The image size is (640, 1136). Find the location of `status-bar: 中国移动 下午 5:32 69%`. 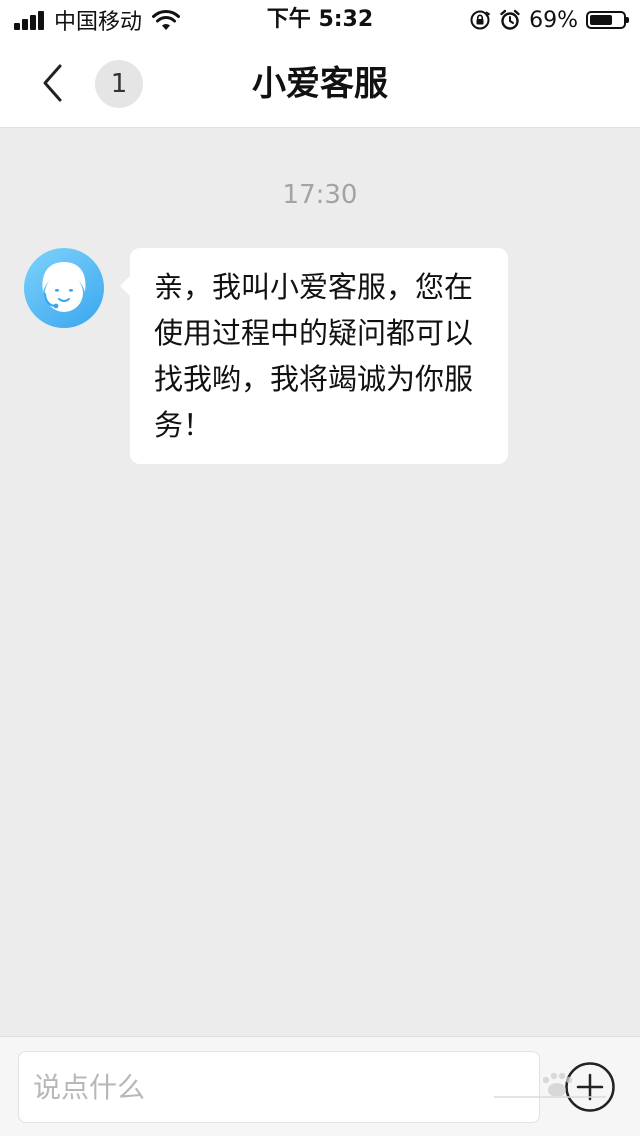

status-bar: 中国移动 下午 5:32 69% is located at coordinates (320, 20).